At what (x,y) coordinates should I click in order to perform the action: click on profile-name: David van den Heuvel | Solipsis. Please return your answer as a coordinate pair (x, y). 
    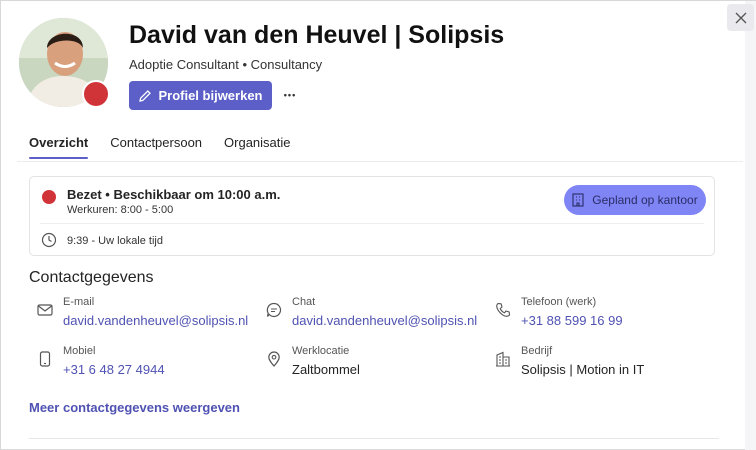
    Looking at the image, I should click on (317, 35).